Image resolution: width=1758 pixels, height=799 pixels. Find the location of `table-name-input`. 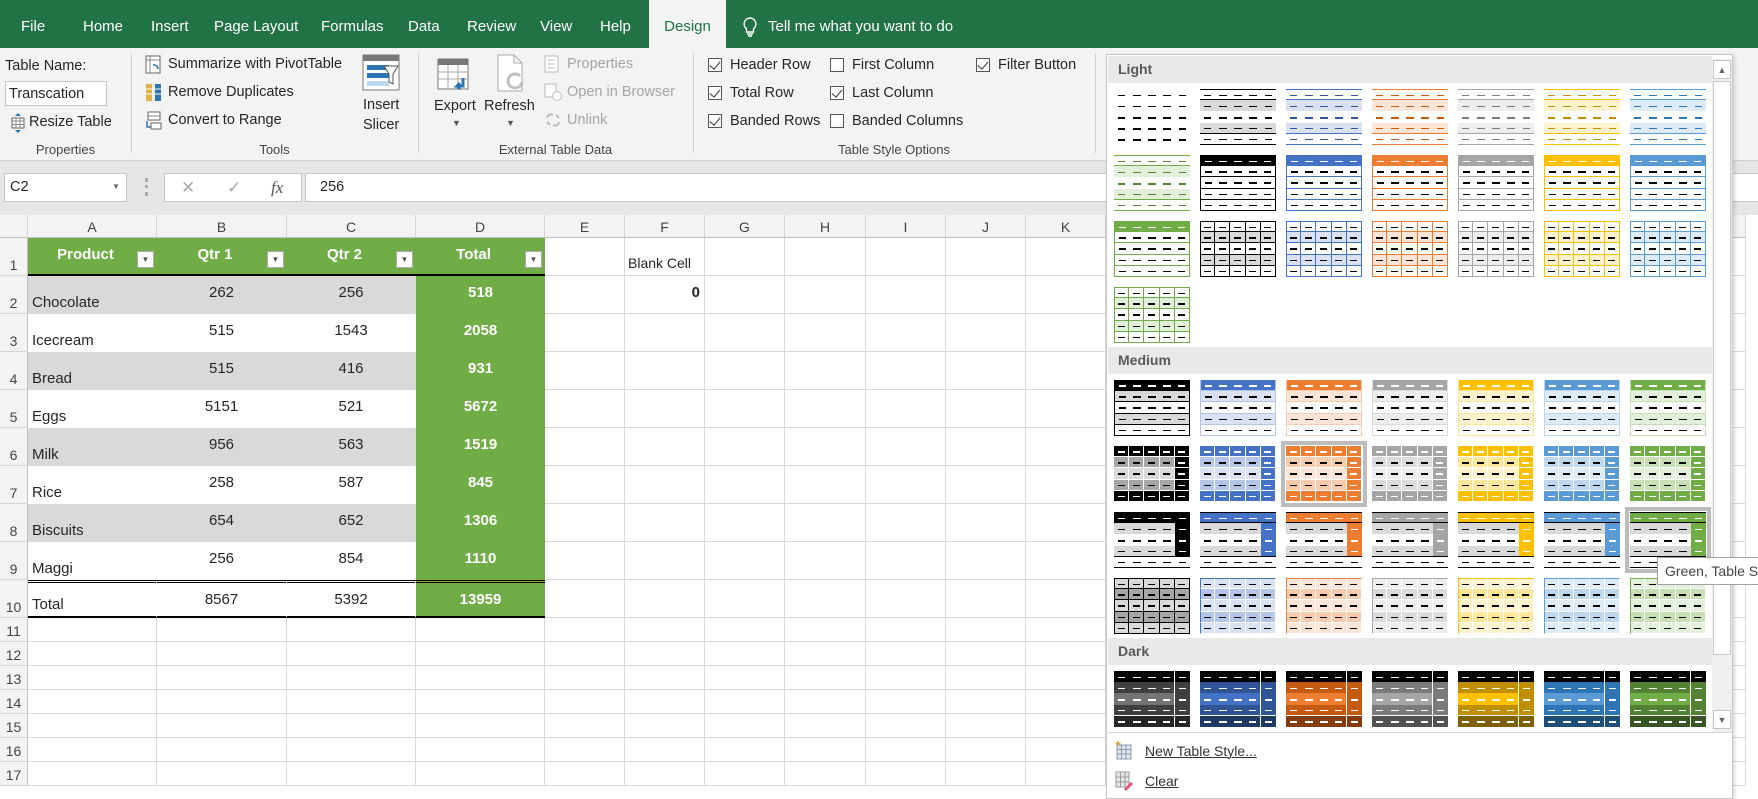

table-name-input is located at coordinates (56, 93).